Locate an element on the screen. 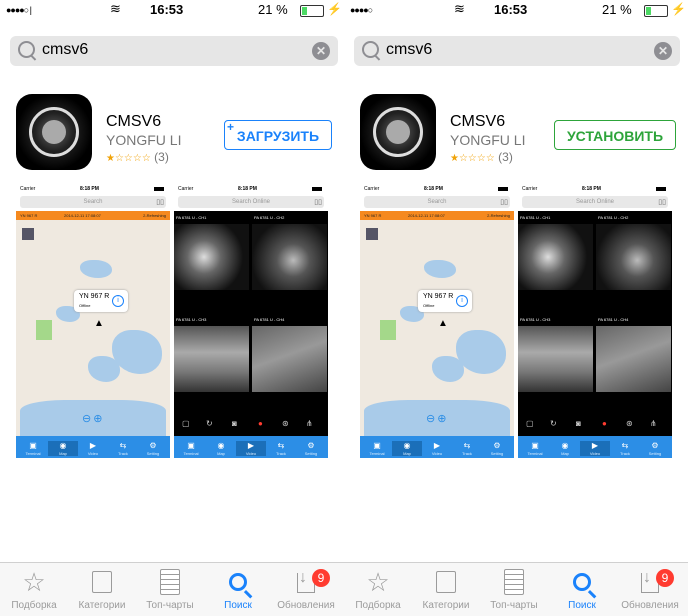 The width and height of the screenshot is (688, 616). signal-icon: ●●●●○ | is located at coordinates (19, 10).